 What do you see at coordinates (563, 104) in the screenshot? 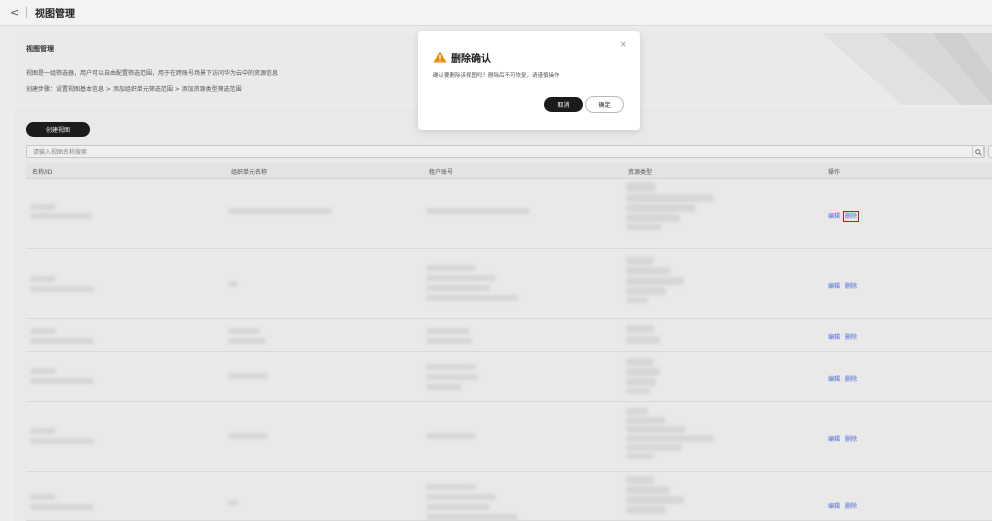
I see `cancel-button: 取消` at bounding box center [563, 104].